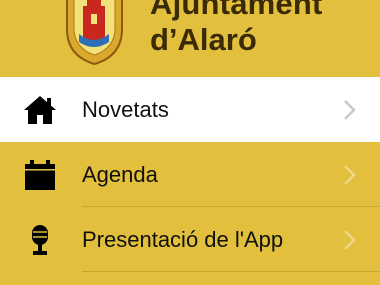 The width and height of the screenshot is (380, 285). I want to click on coat-of-arms-icon, so click(94, 33).